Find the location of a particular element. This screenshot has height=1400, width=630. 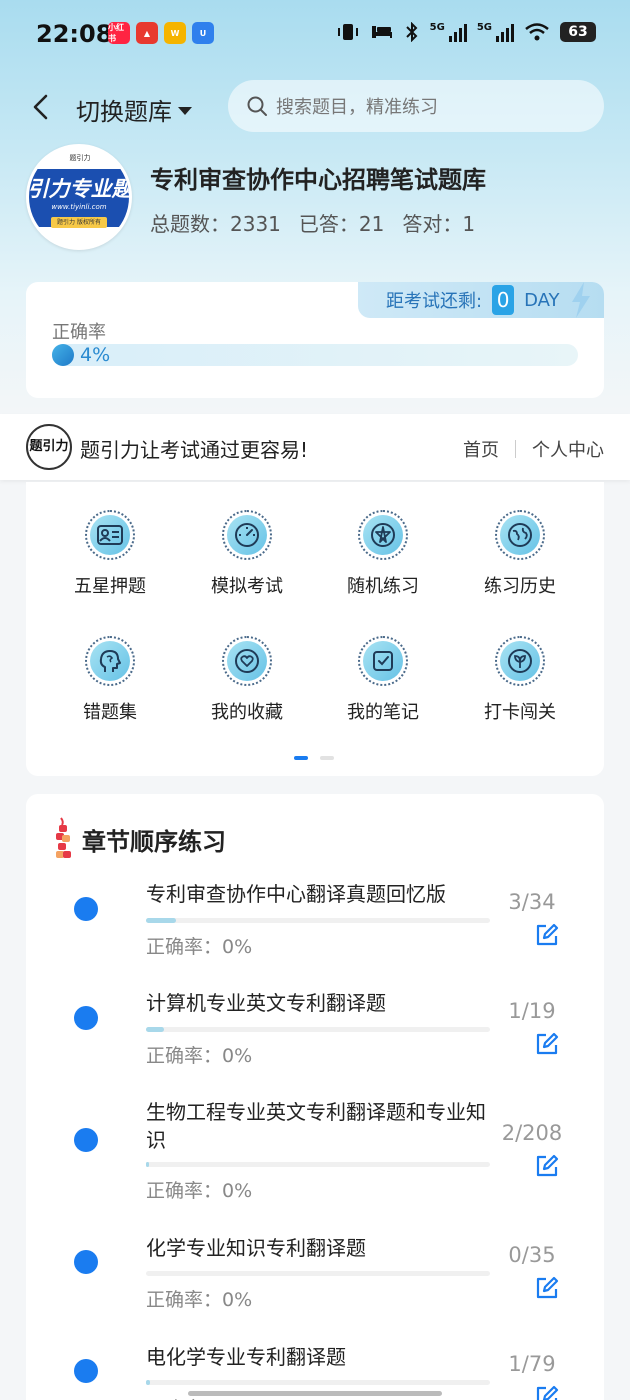

cell-signal-2-icon: 5G is located at coordinates (495, 32).